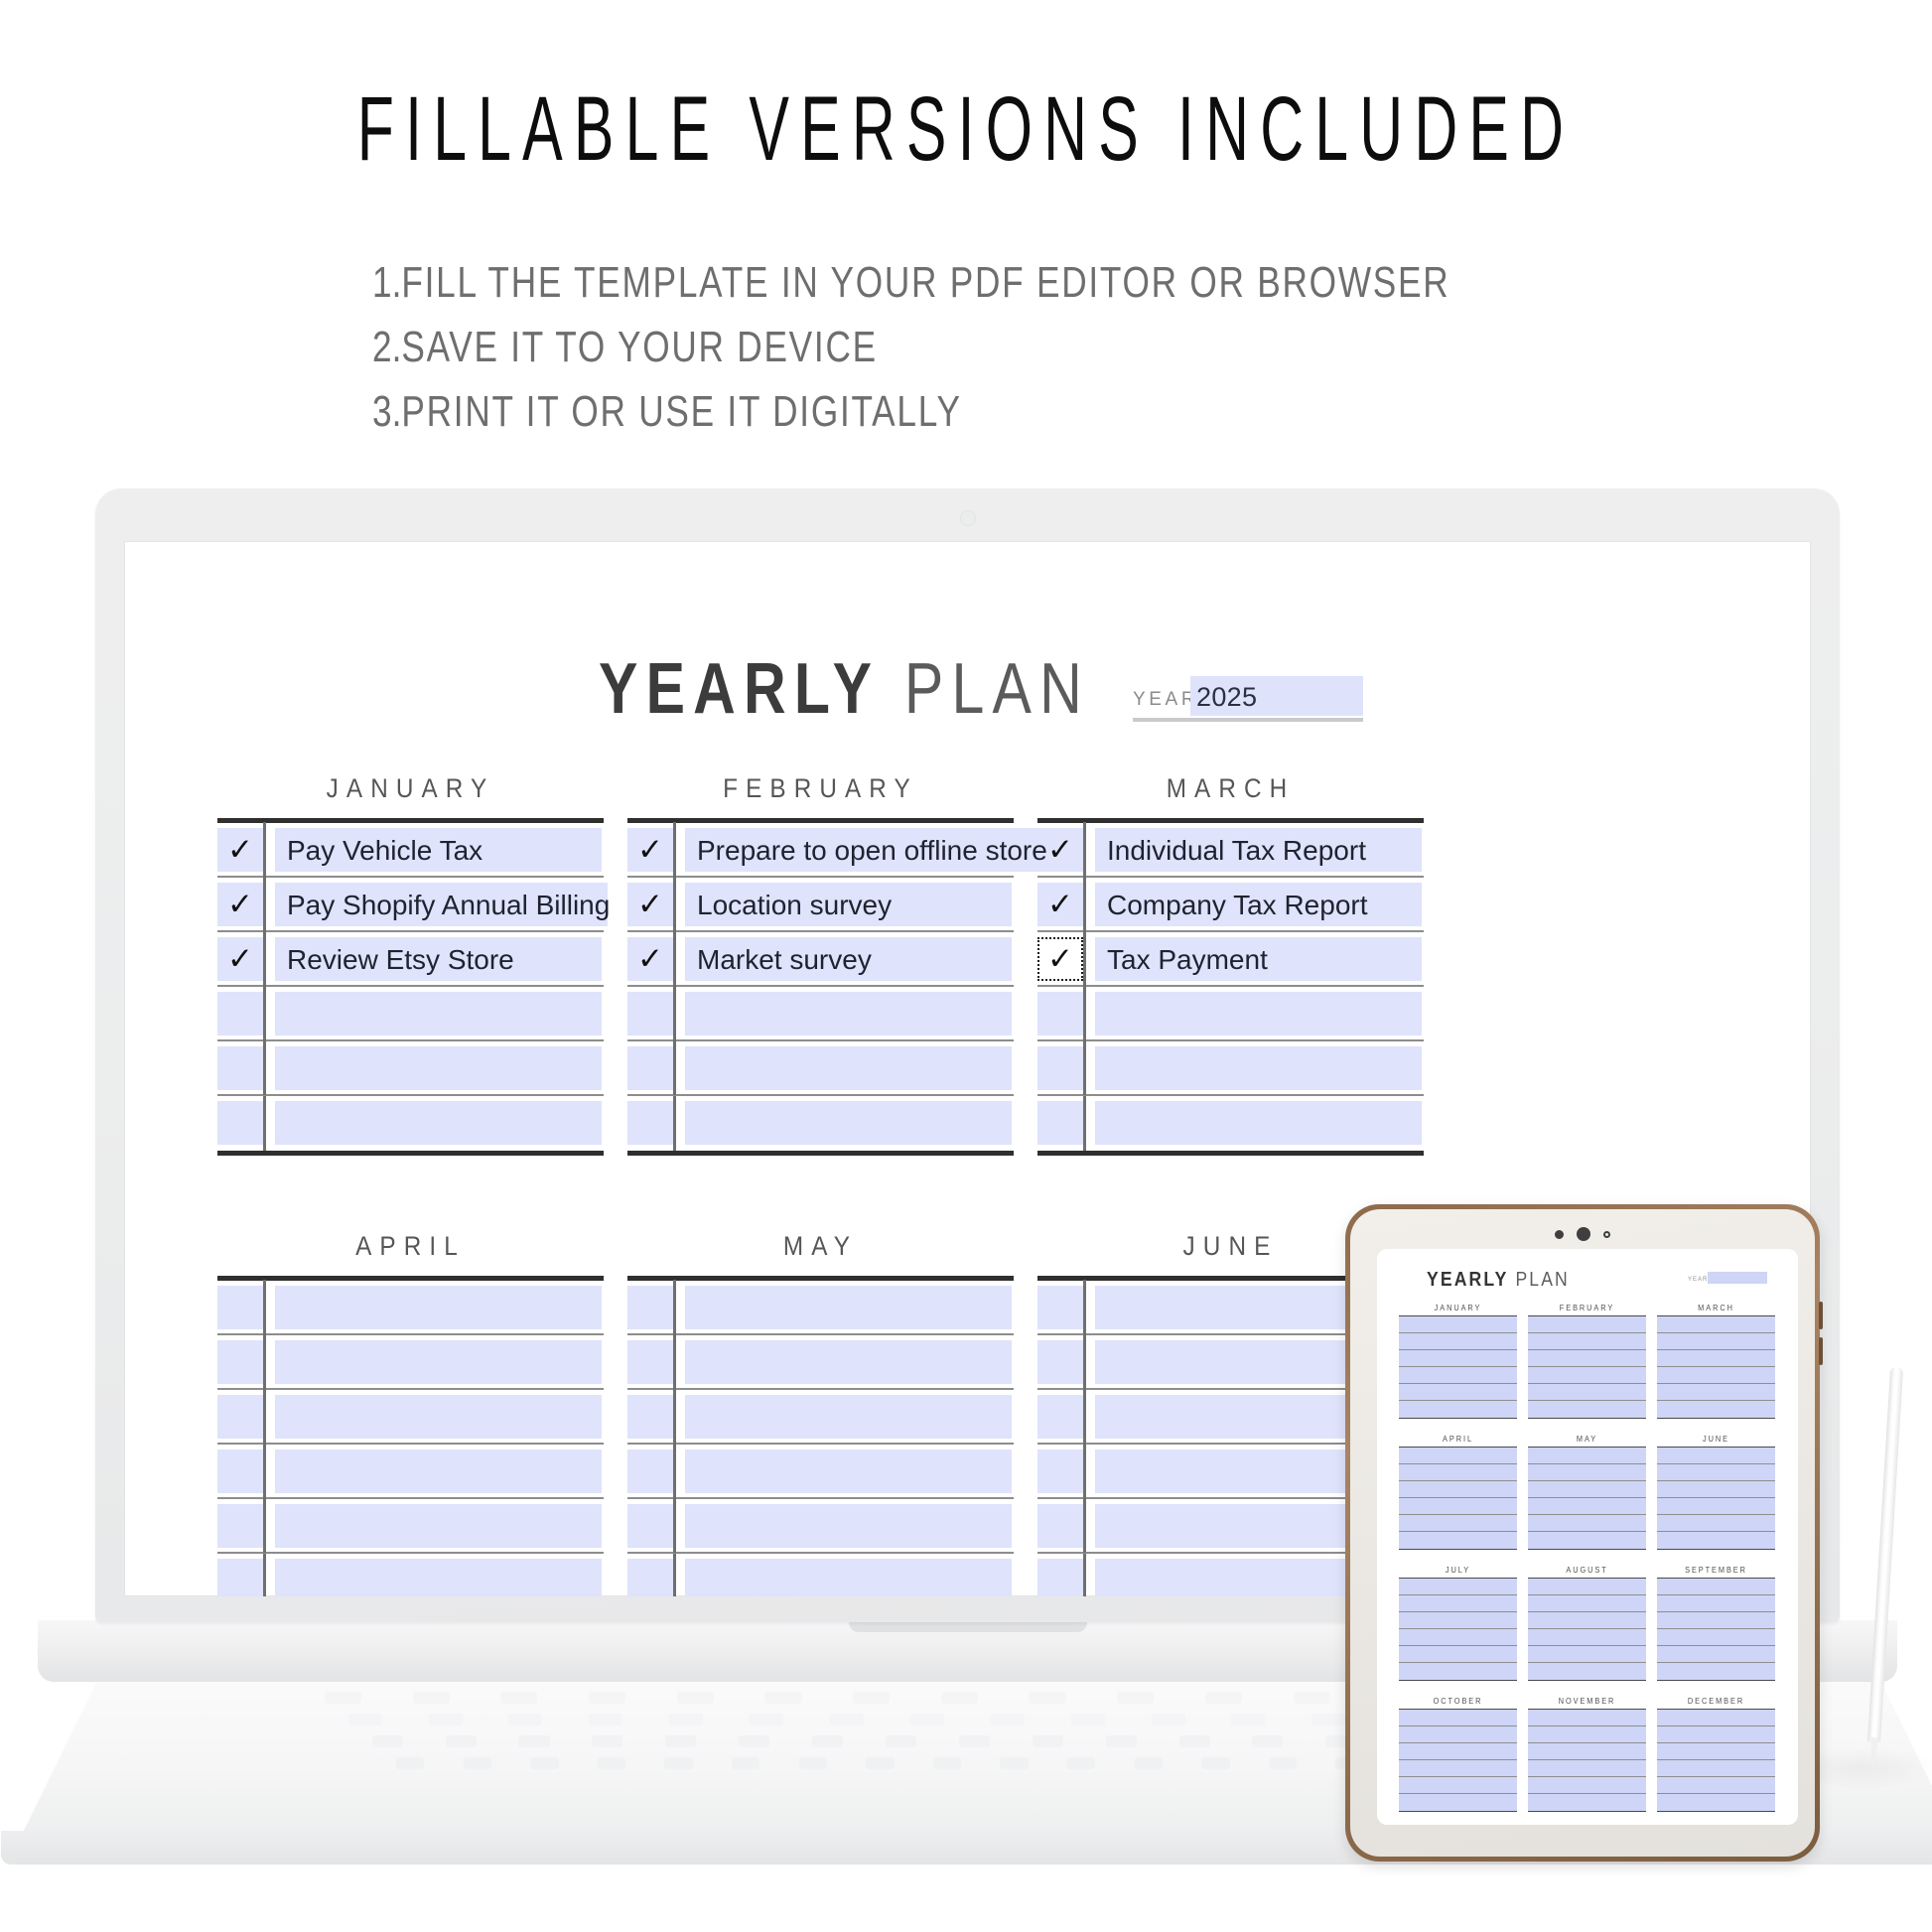  Describe the element at coordinates (1821, 1316) in the screenshot. I see `volume-up-button` at that location.